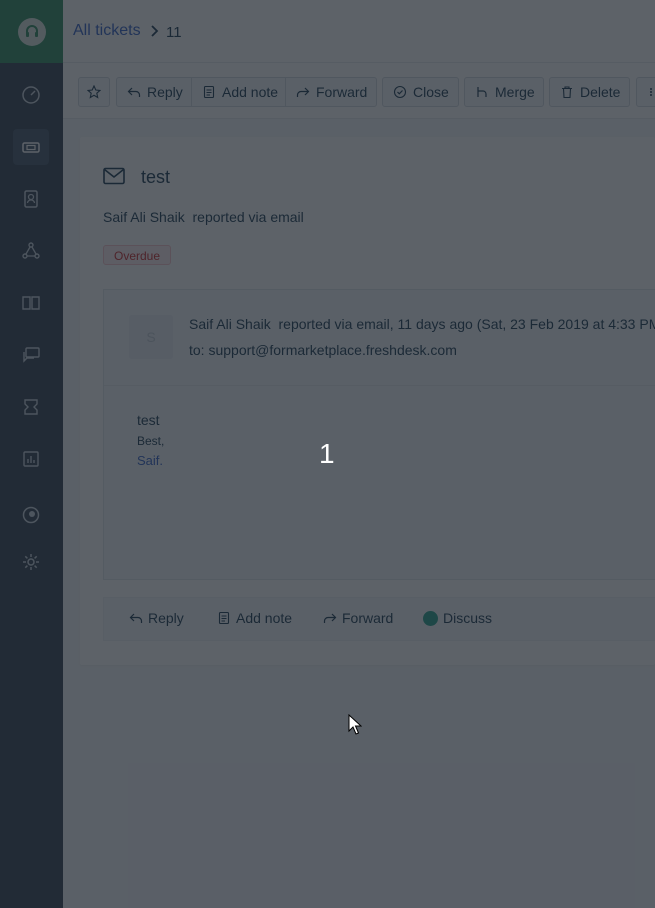 Image resolution: width=655 pixels, height=908 pixels. I want to click on discuss-button: Discuss, so click(457, 618).